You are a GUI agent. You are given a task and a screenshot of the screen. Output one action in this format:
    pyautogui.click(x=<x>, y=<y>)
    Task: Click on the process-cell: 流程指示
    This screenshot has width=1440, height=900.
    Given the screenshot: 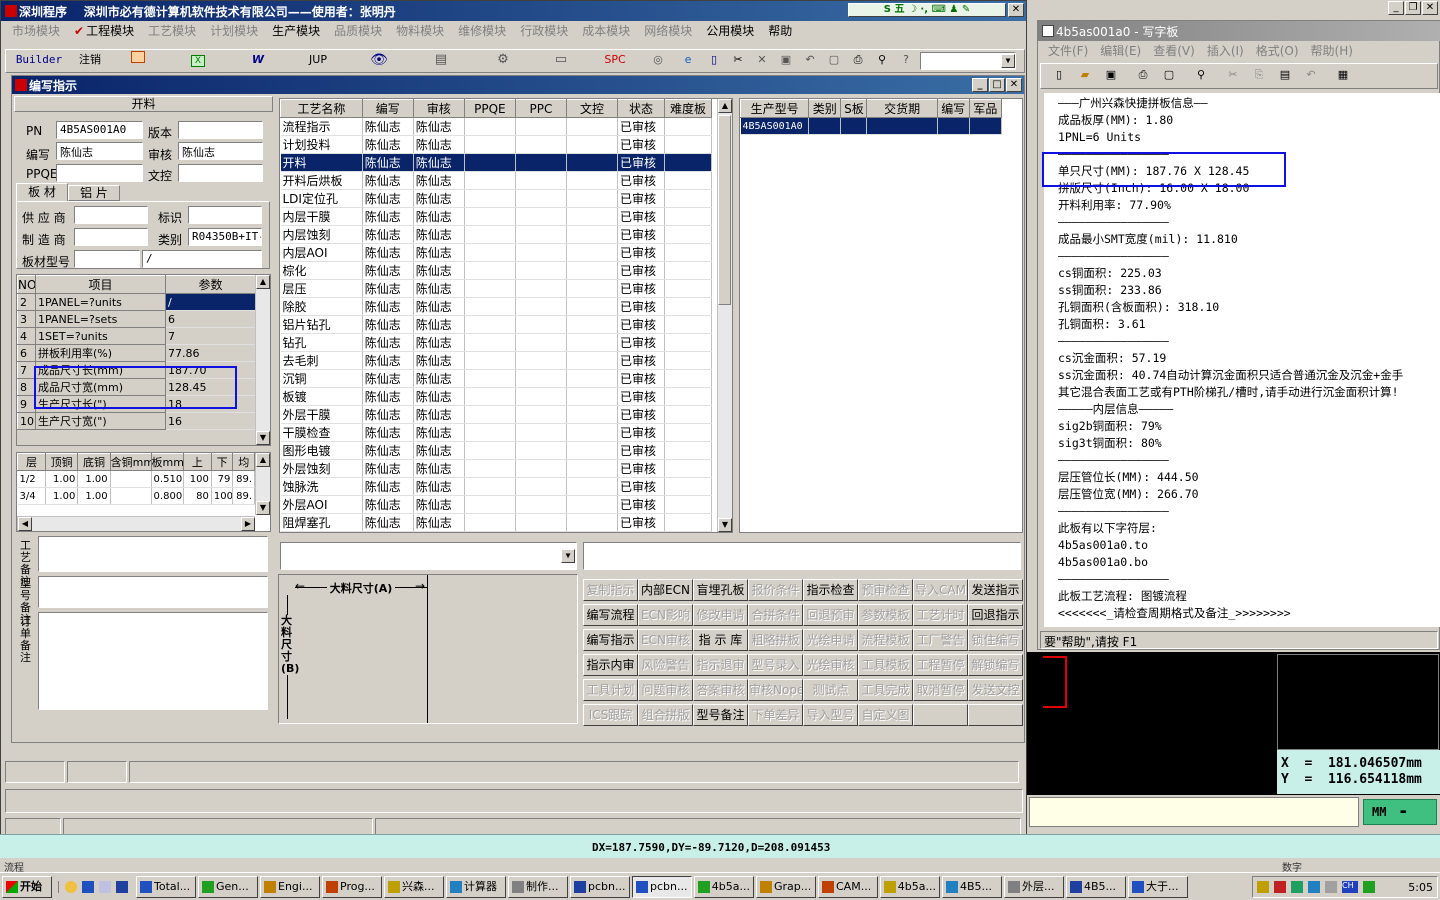 What is the action you would take?
    pyautogui.click(x=321, y=126)
    